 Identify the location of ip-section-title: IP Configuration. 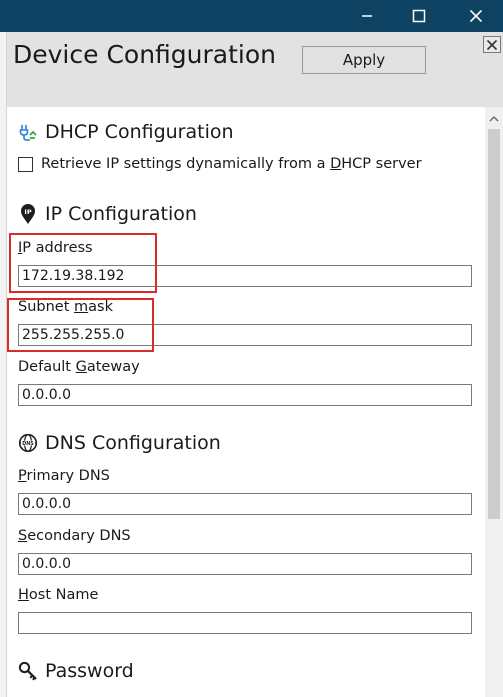
(121, 214).